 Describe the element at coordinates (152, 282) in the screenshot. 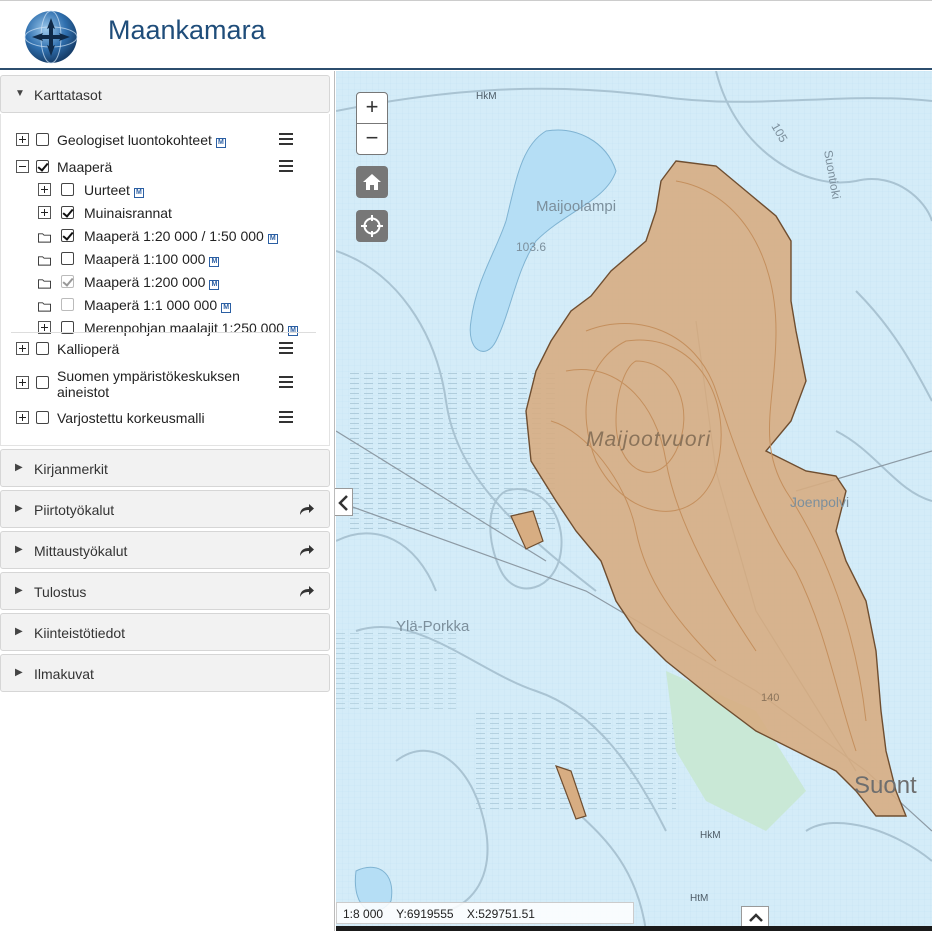

I see `layer-label: Maaperä 1:200 000 M` at that location.